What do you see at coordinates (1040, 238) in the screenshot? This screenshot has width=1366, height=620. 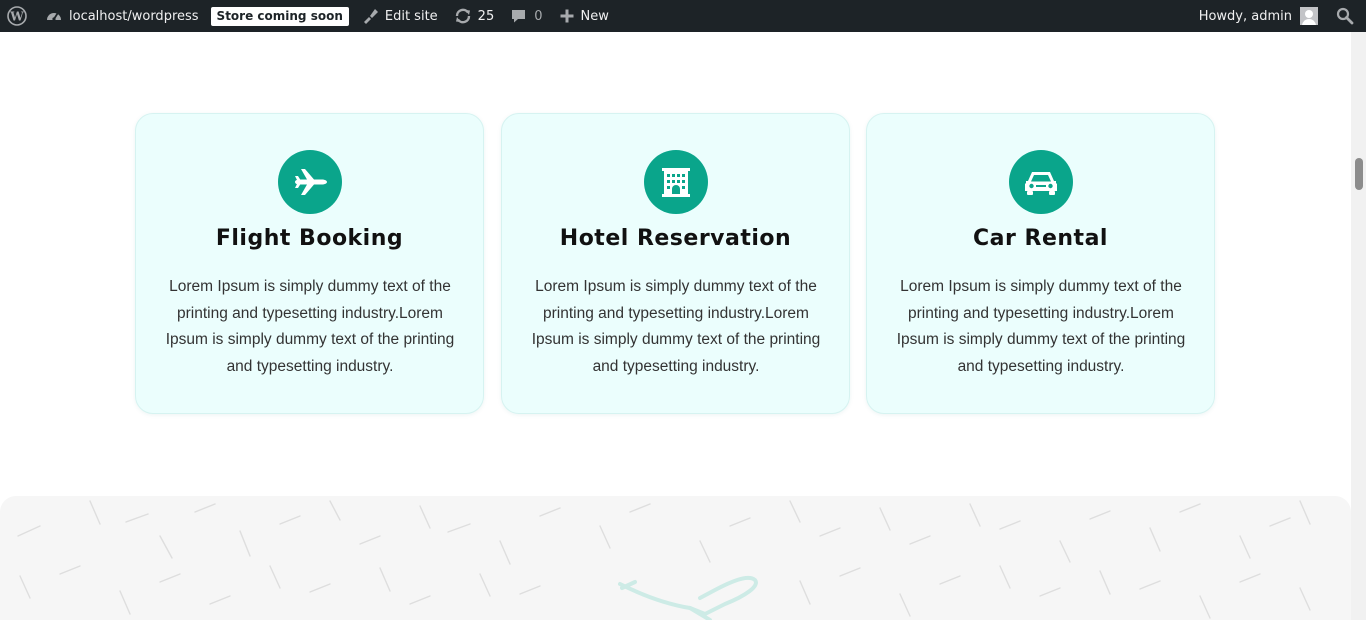 I see `service-title: Car Rental` at bounding box center [1040, 238].